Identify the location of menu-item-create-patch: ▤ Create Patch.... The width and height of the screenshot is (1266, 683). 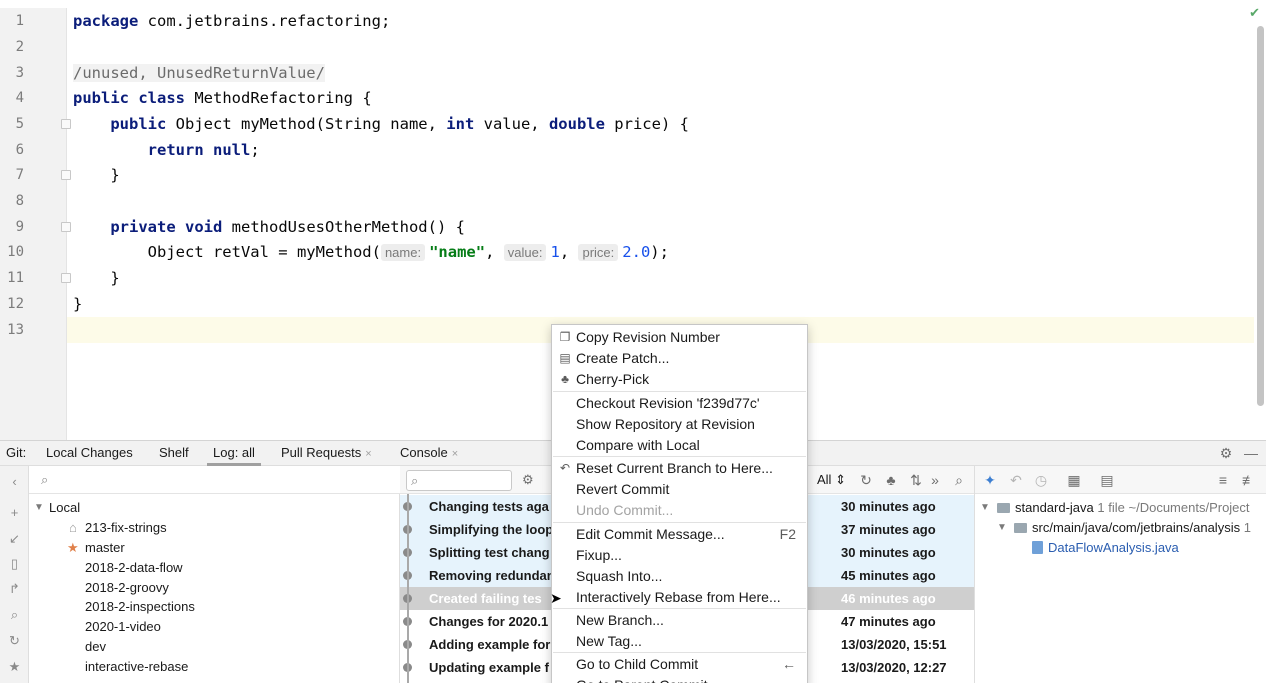
(679, 358).